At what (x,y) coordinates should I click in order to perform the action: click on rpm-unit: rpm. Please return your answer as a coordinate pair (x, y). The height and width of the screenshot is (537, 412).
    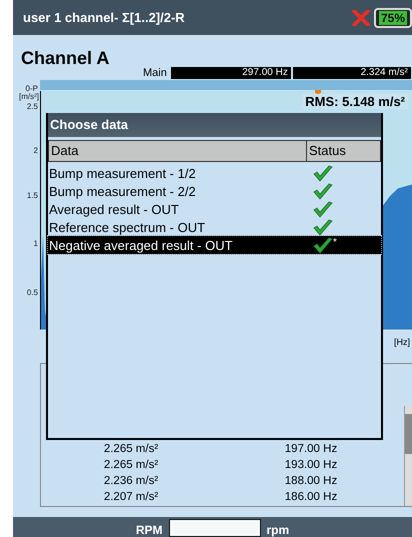
    Looking at the image, I should click on (278, 530).